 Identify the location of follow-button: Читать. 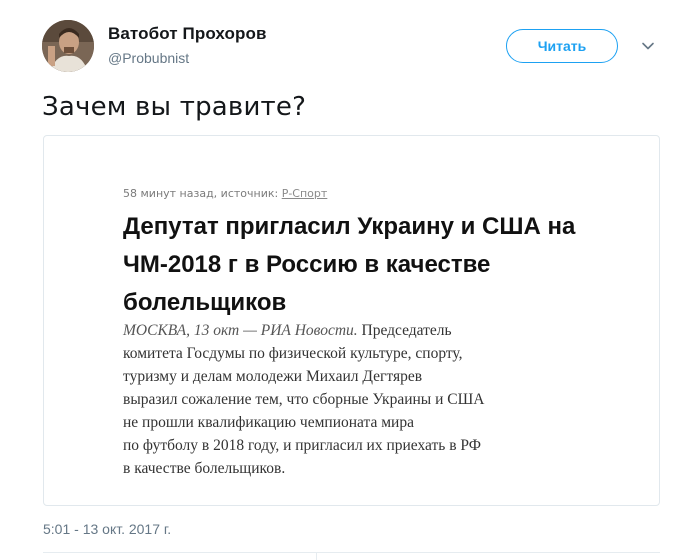
(562, 46).